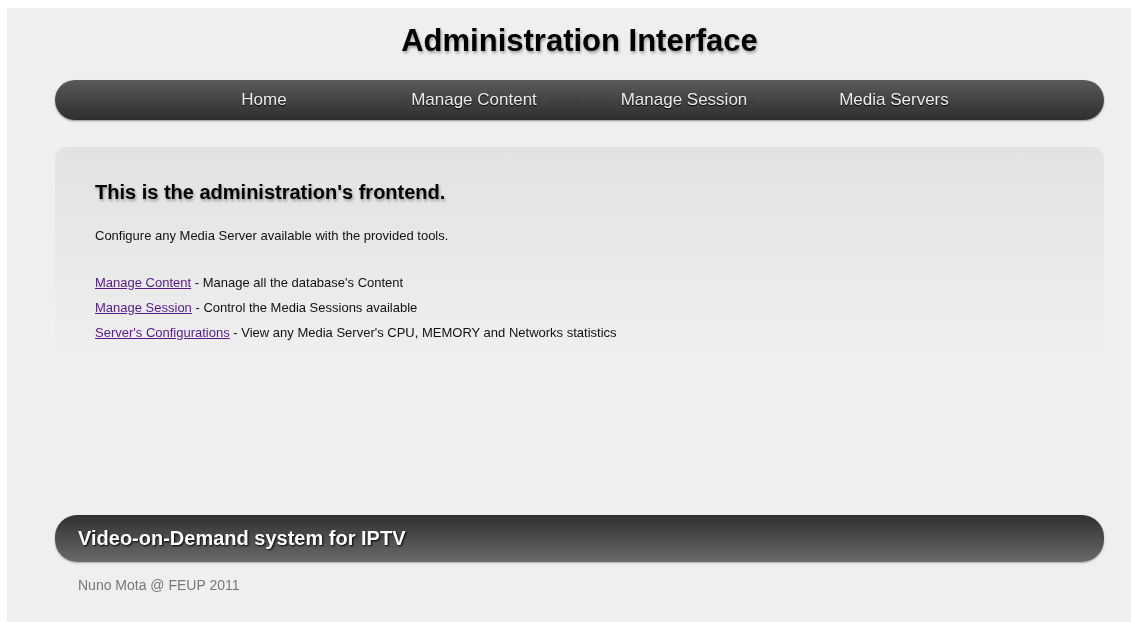 The image size is (1131, 622). What do you see at coordinates (257, 308) in the screenshot?
I see `link-description: Manage Session - Control the Media Sessions available` at bounding box center [257, 308].